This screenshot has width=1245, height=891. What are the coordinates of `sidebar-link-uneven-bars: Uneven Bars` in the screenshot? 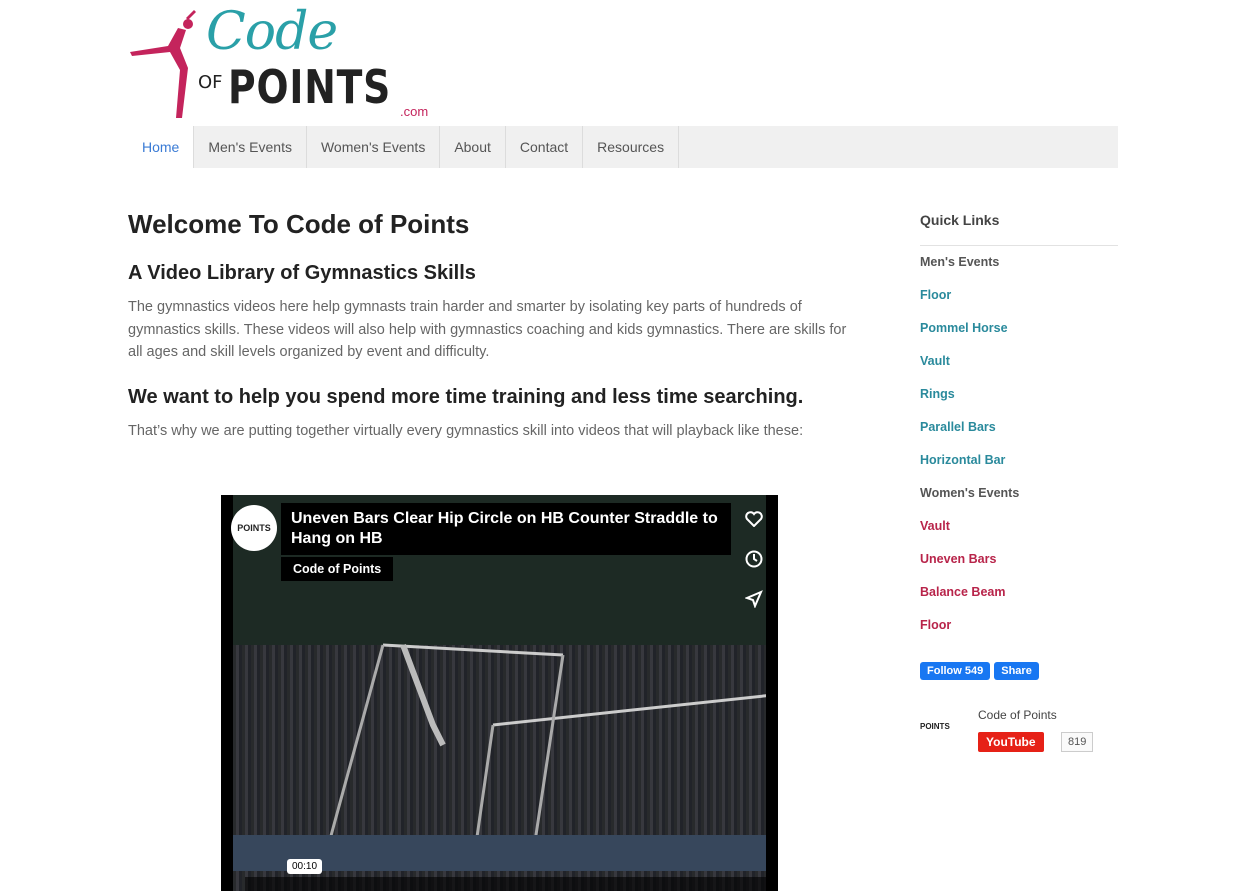 It's located at (1019, 559).